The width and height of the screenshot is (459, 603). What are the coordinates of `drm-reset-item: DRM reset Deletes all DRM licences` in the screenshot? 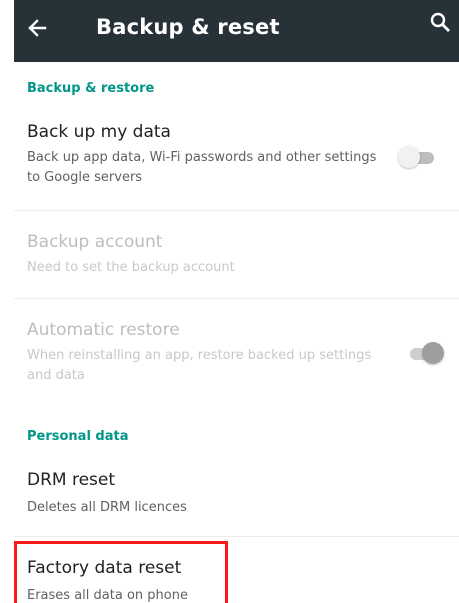 It's located at (236, 502).